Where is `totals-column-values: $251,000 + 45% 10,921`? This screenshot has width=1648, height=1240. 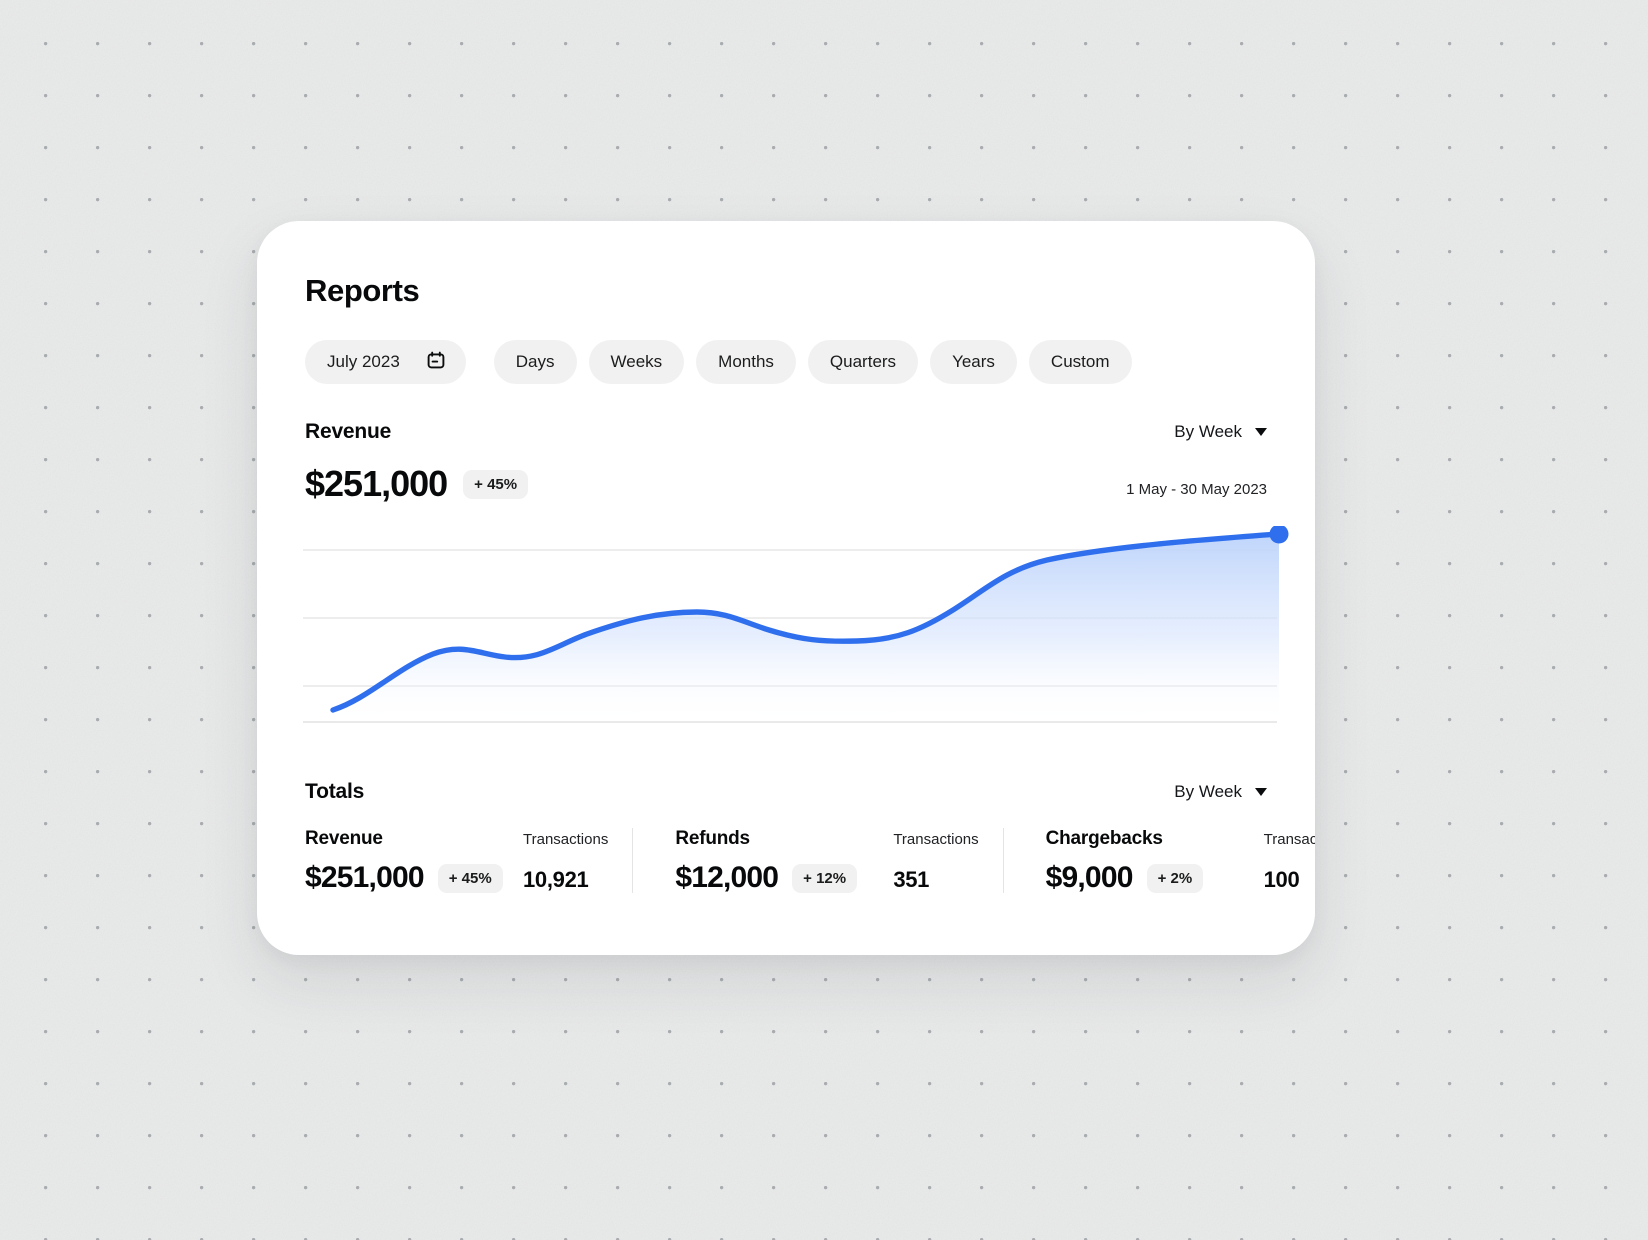 totals-column-values: $251,000 + 45% 10,921 is located at coordinates (456, 878).